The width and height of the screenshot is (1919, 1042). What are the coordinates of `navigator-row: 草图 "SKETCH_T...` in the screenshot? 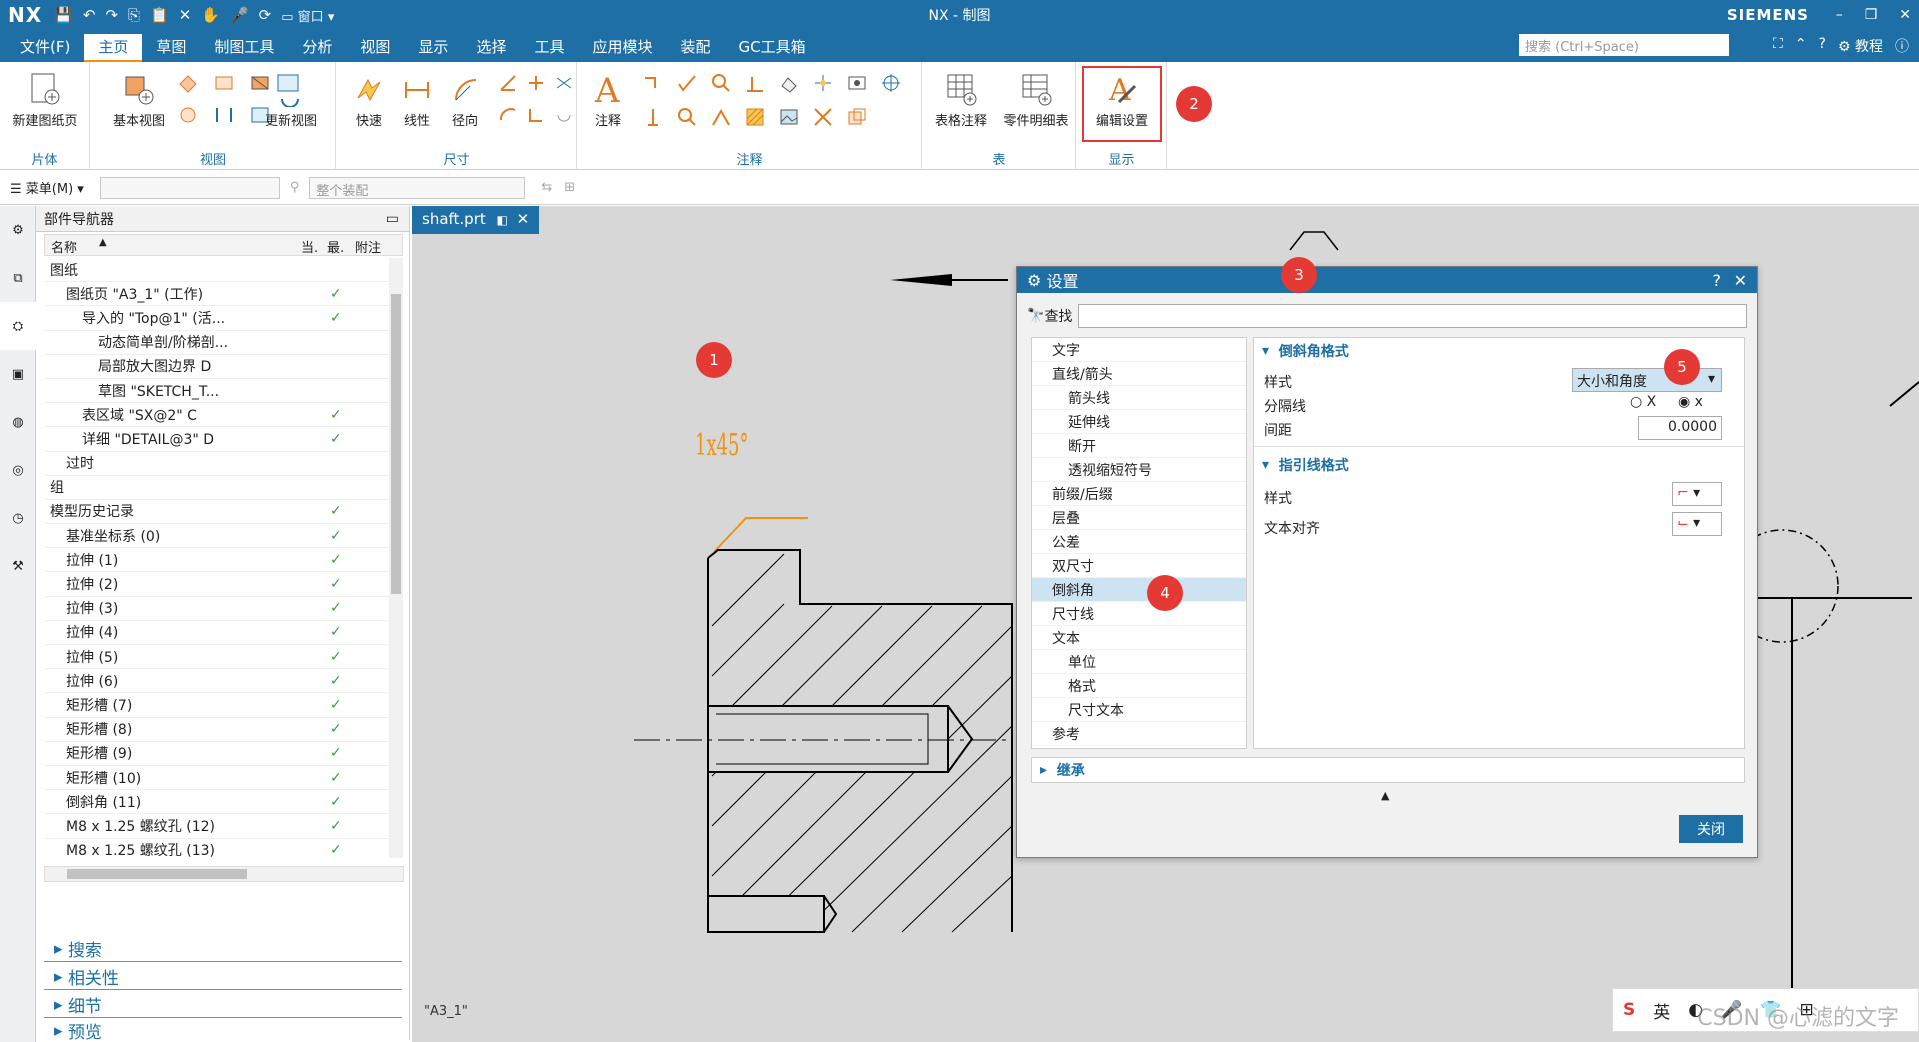 It's located at (216, 391).